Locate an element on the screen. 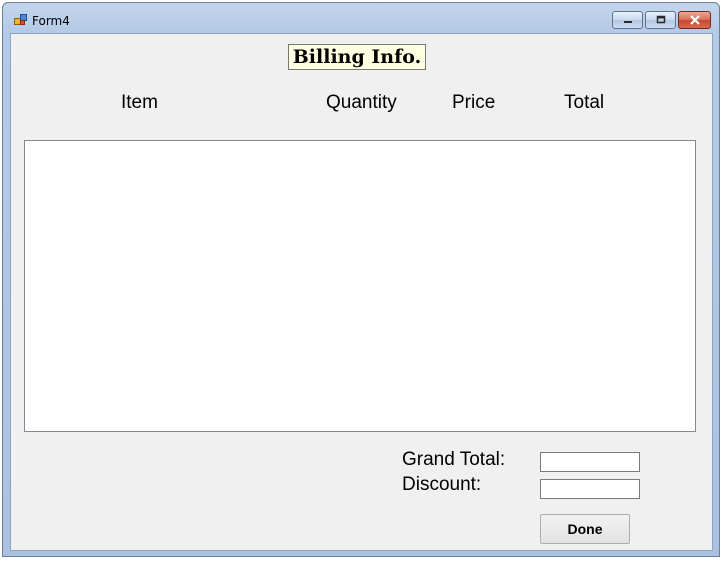  close-icon is located at coordinates (694, 20).